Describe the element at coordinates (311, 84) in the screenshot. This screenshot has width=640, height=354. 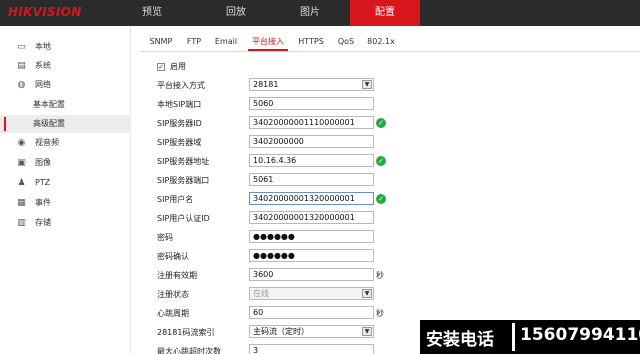
I see `access-mode-select: 28181 ▼` at that location.